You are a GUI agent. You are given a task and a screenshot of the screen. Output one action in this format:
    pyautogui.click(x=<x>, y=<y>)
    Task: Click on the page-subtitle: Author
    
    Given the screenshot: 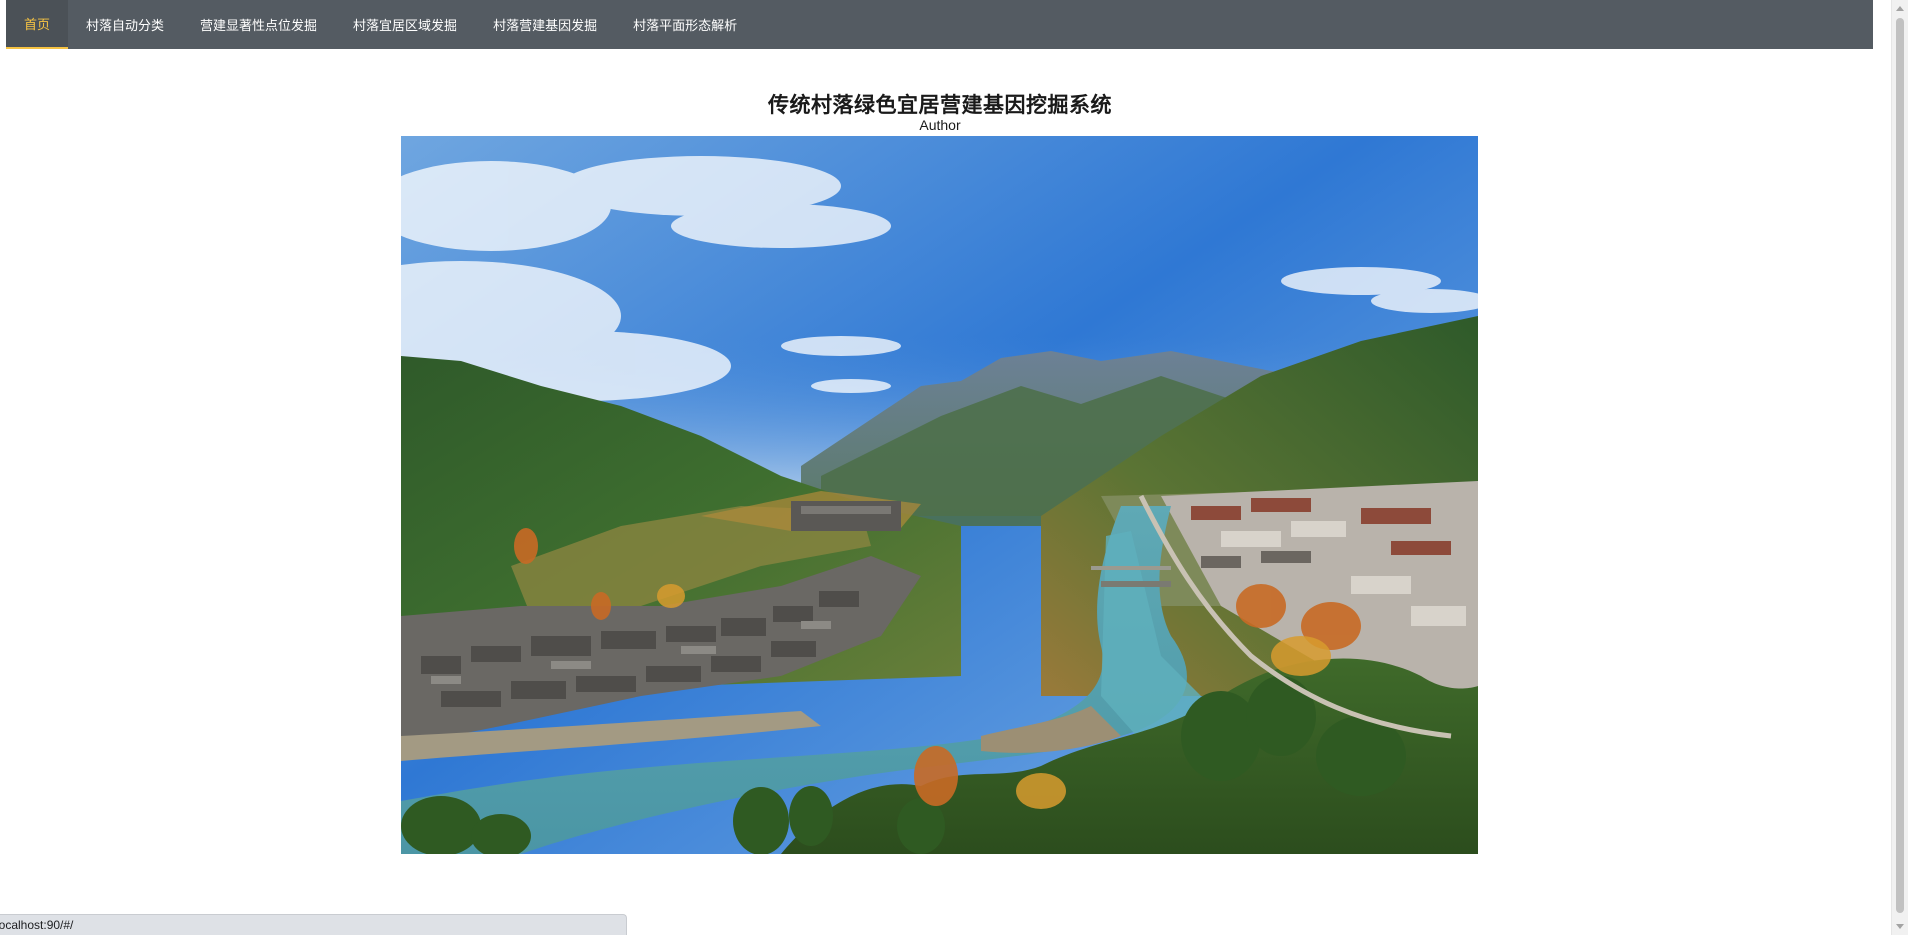 What is the action you would take?
    pyautogui.click(x=940, y=125)
    